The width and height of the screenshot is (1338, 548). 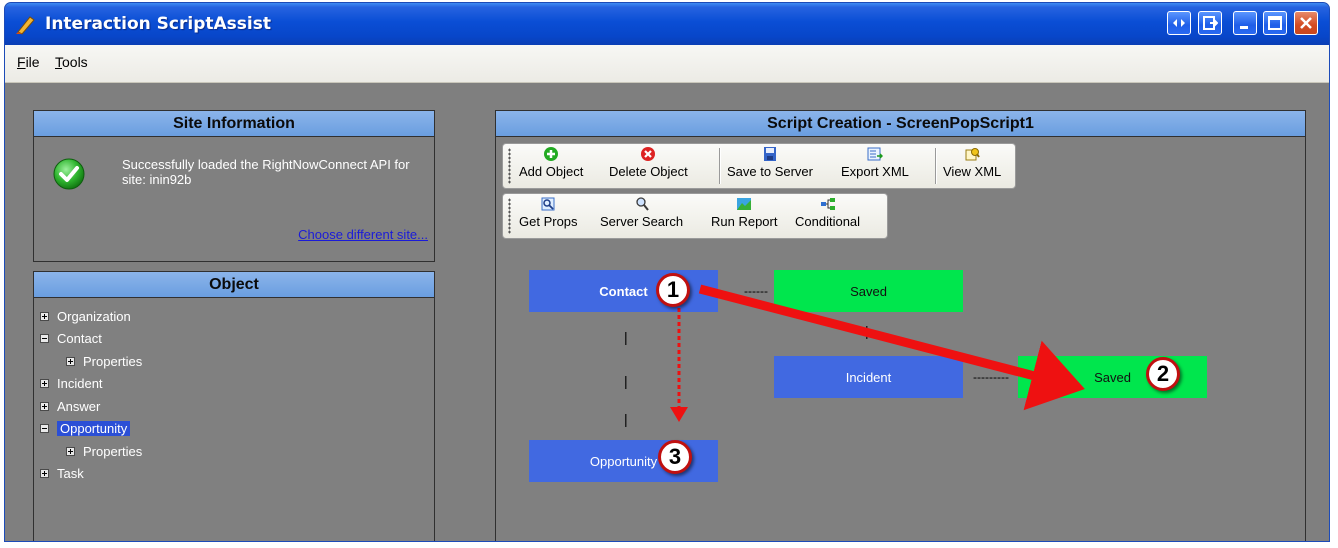 What do you see at coordinates (94, 316) in the screenshot?
I see `tree-item-label: Organization` at bounding box center [94, 316].